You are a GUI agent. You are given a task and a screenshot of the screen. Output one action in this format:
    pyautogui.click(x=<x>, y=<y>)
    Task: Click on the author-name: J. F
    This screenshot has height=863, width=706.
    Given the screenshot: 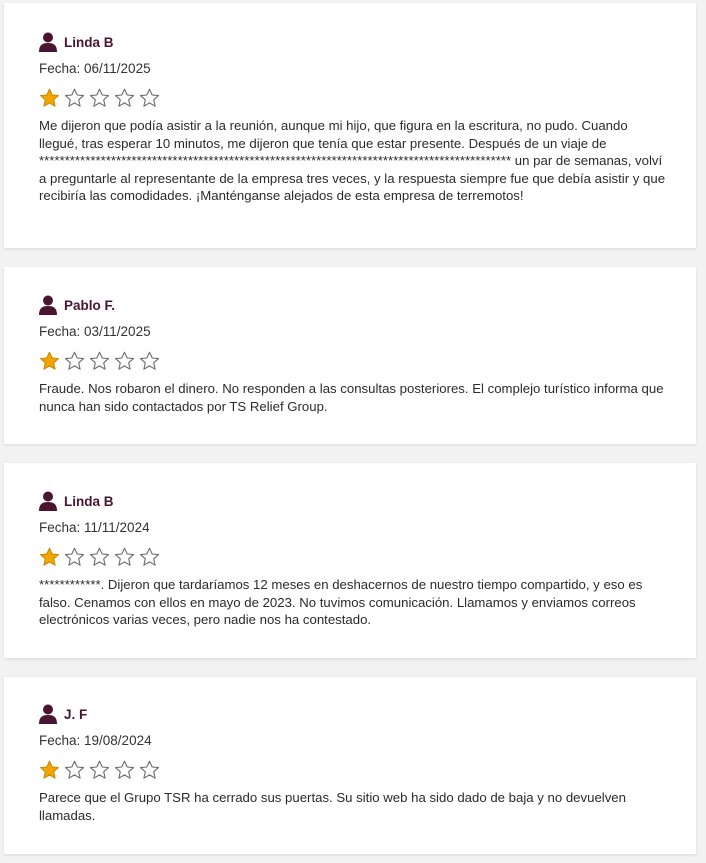 What is the action you would take?
    pyautogui.click(x=76, y=714)
    